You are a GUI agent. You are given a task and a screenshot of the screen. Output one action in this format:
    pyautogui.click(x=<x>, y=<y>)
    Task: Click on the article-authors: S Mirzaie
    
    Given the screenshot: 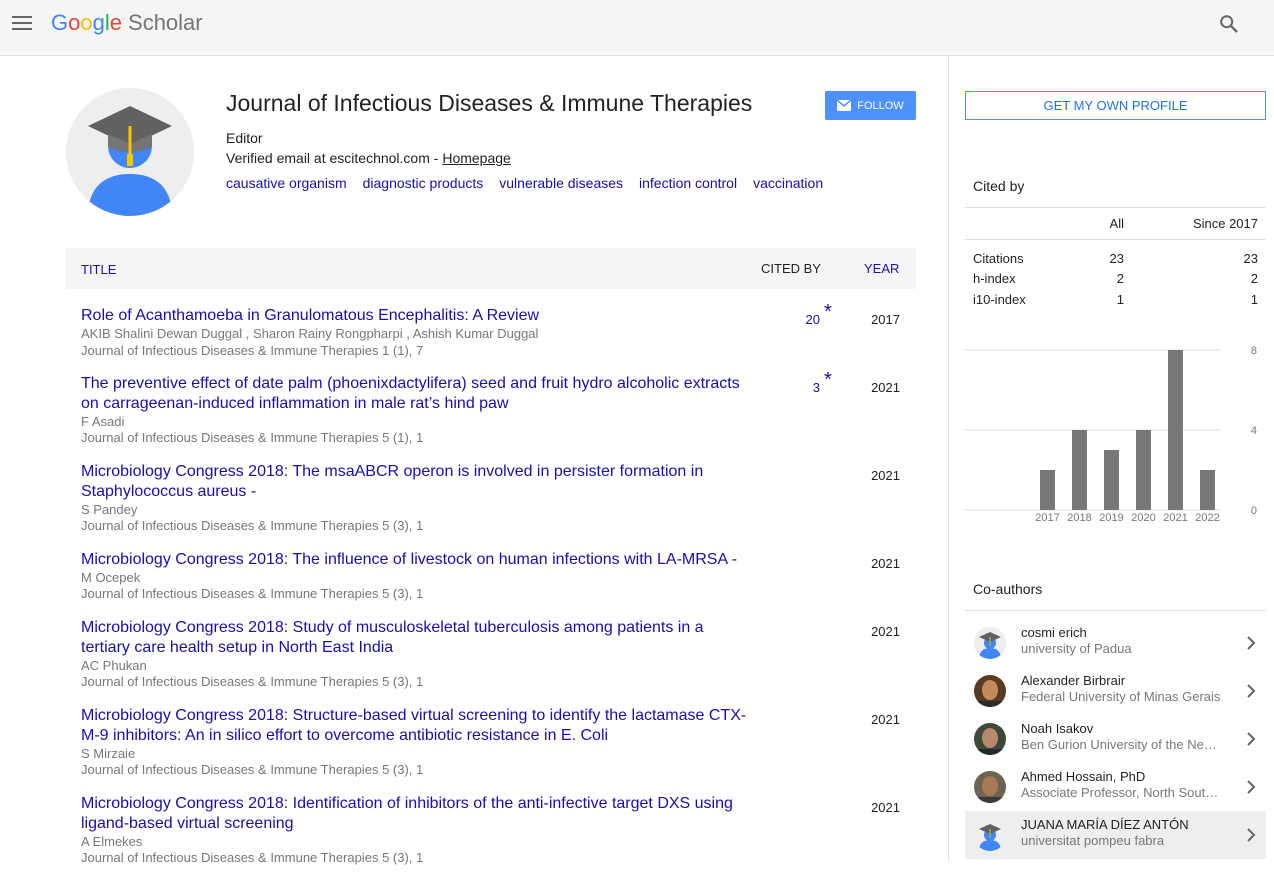 What is the action you would take?
    pyautogui.click(x=108, y=753)
    